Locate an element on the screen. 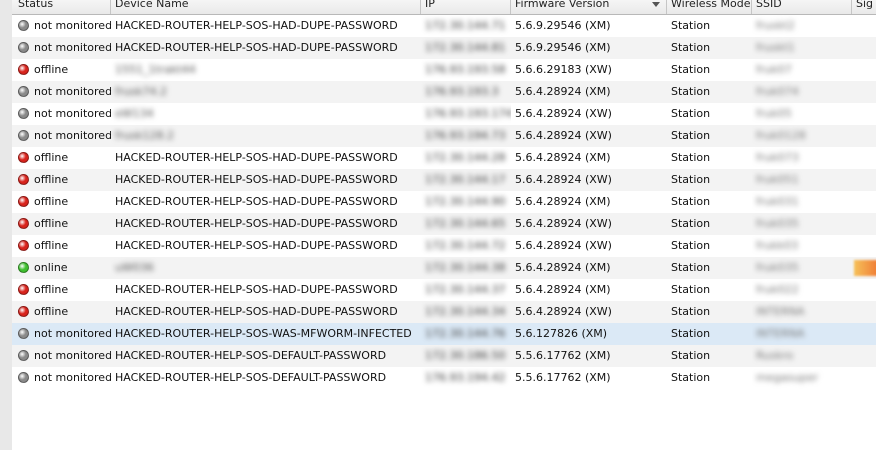 This screenshot has width=876, height=450. device-name-cell: HACKED-ROUTER-HELP-SOS-DEFAULT-PASSWORD is located at coordinates (266, 356).